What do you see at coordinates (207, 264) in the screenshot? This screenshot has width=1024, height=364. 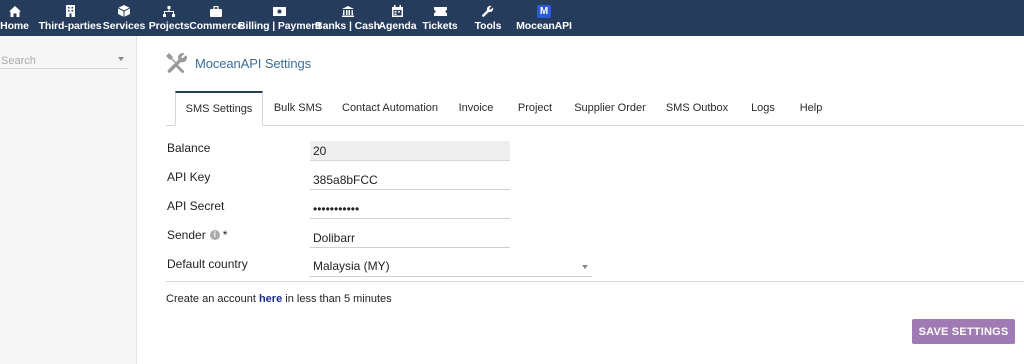 I see `default-country-label: Default country` at bounding box center [207, 264].